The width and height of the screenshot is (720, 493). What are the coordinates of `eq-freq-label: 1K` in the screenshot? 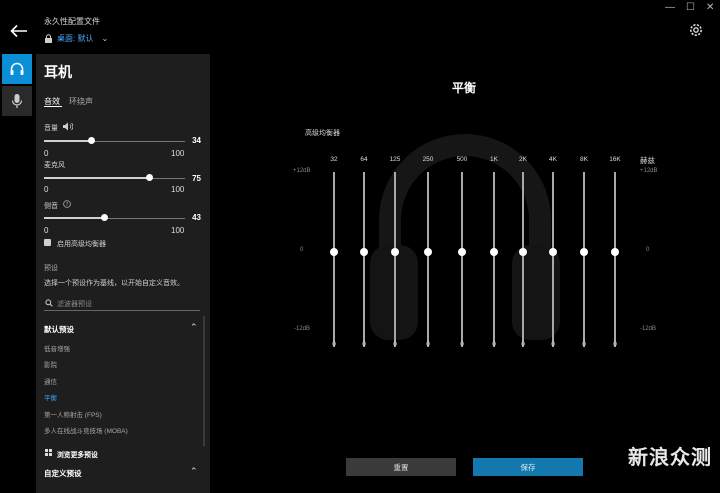 It's located at (494, 159).